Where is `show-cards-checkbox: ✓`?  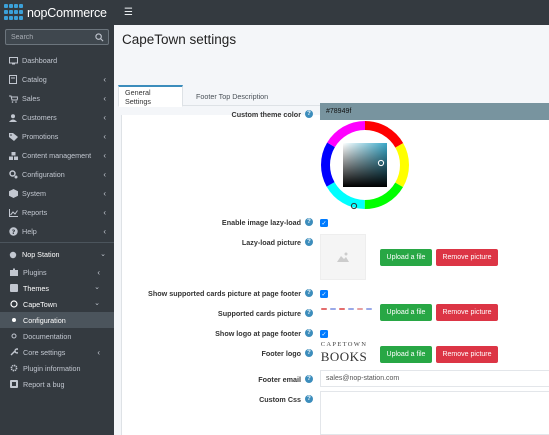
show-cards-checkbox: ✓ is located at coordinates (324, 294).